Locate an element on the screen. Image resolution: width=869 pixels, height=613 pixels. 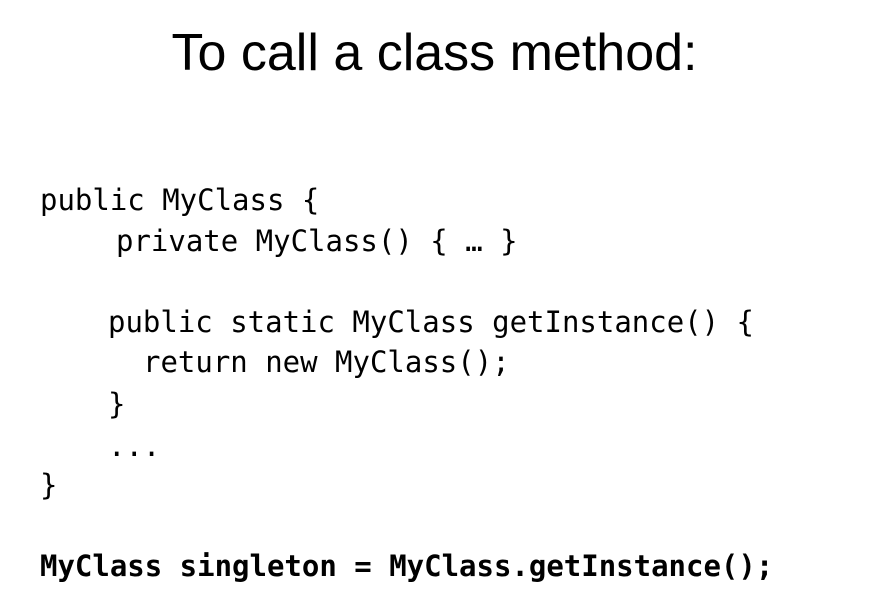
code-line-return-statement: return new MyClass(); is located at coordinates (326, 362).